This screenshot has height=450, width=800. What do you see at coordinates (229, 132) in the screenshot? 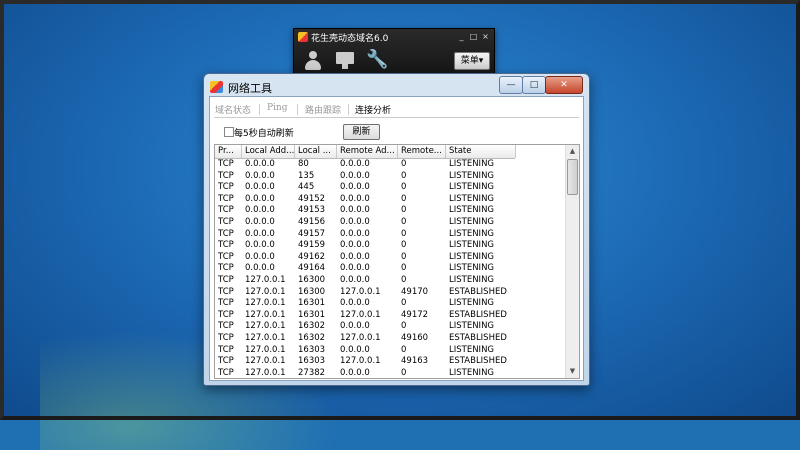
I see `auto-refresh-checkbox` at bounding box center [229, 132].